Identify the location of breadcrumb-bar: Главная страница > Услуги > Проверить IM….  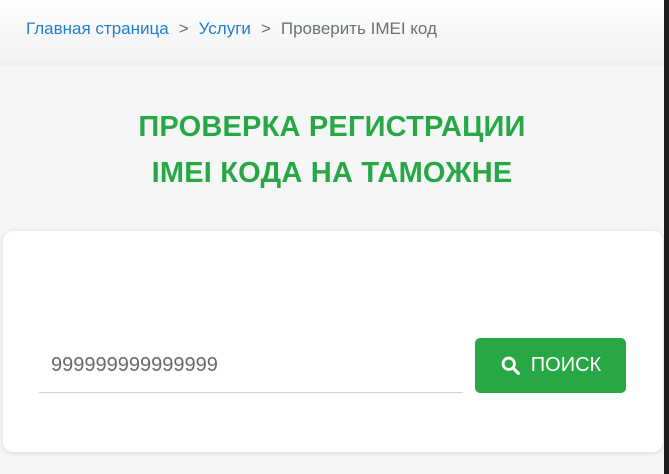
(332, 31).